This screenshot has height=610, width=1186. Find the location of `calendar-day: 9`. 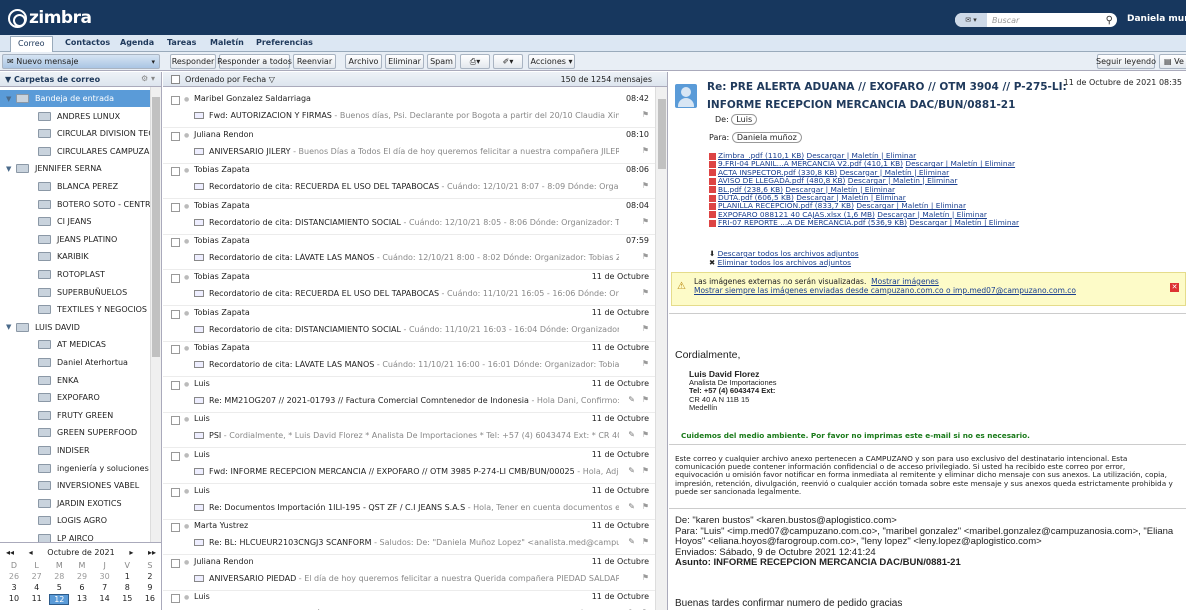

calendar-day: 9 is located at coordinates (150, 587).